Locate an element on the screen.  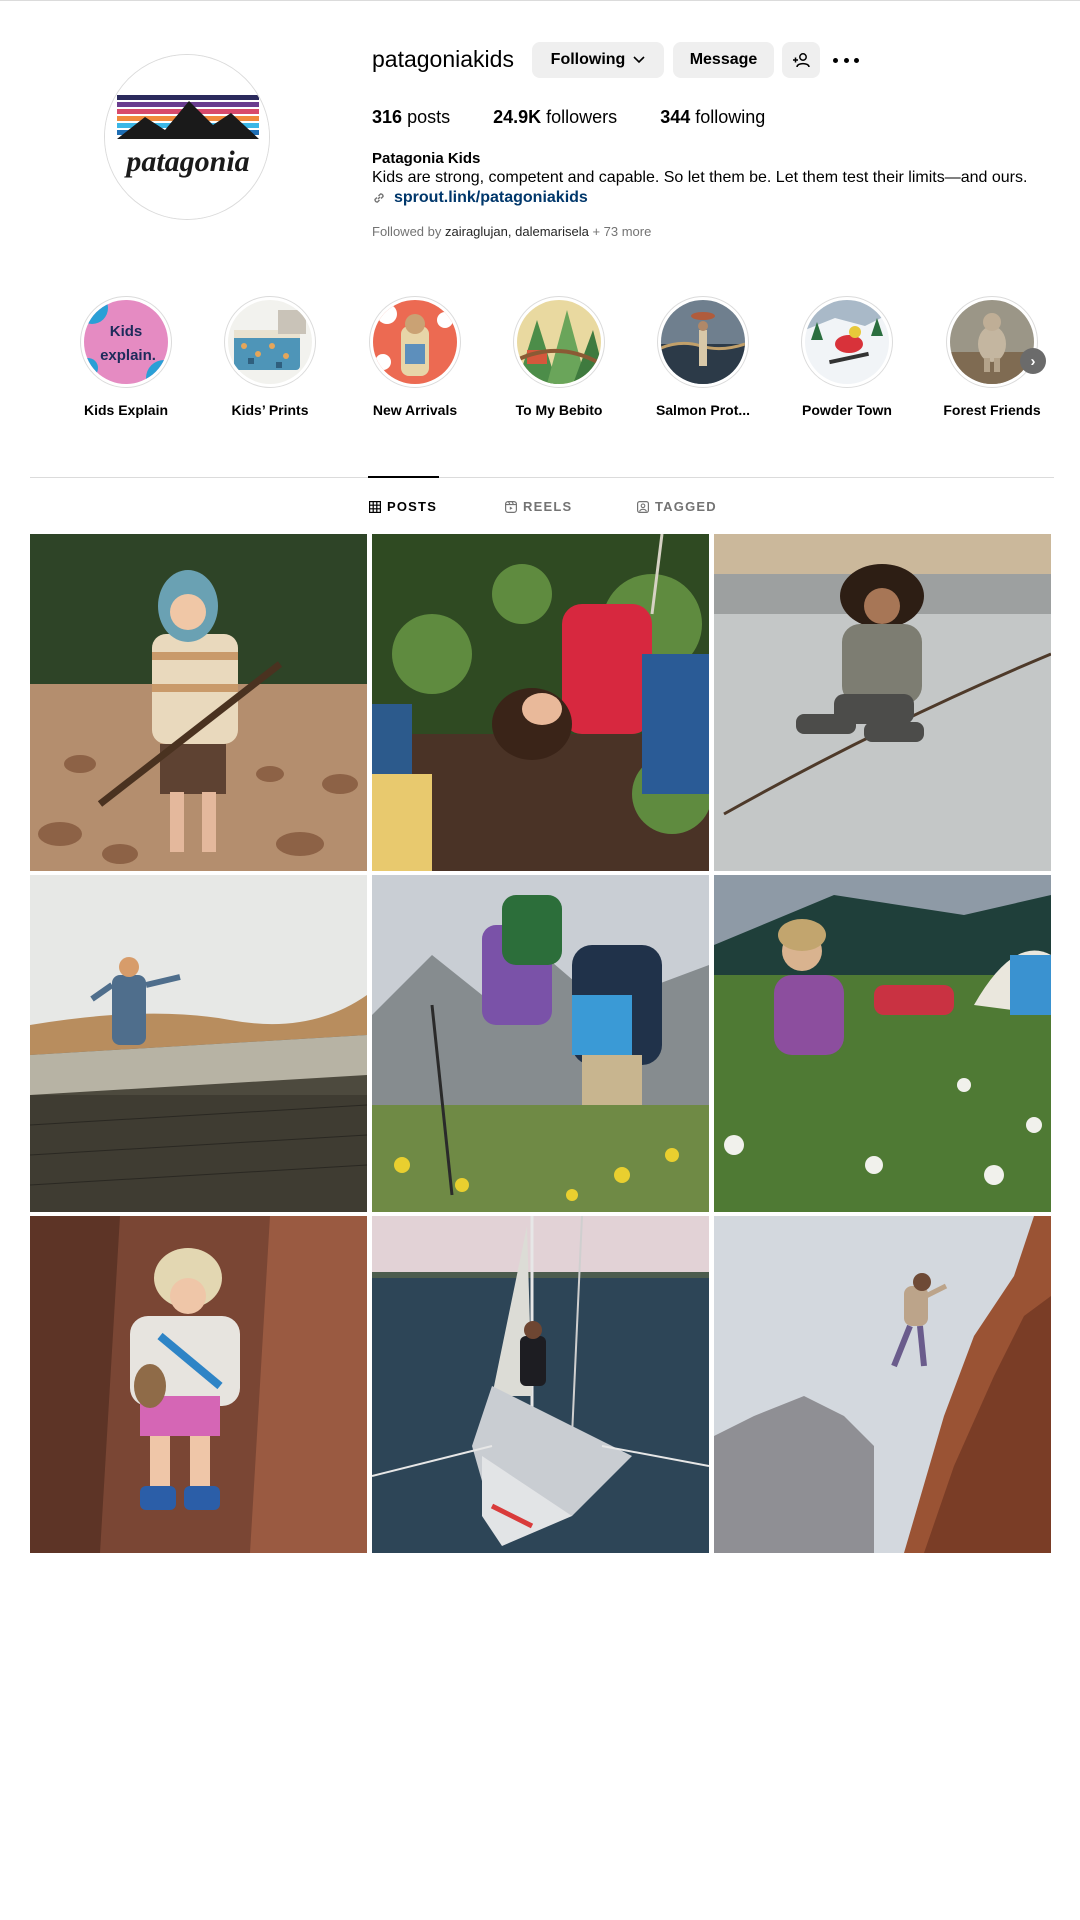
chevron-right-icon: › is located at coordinates (1033, 361).